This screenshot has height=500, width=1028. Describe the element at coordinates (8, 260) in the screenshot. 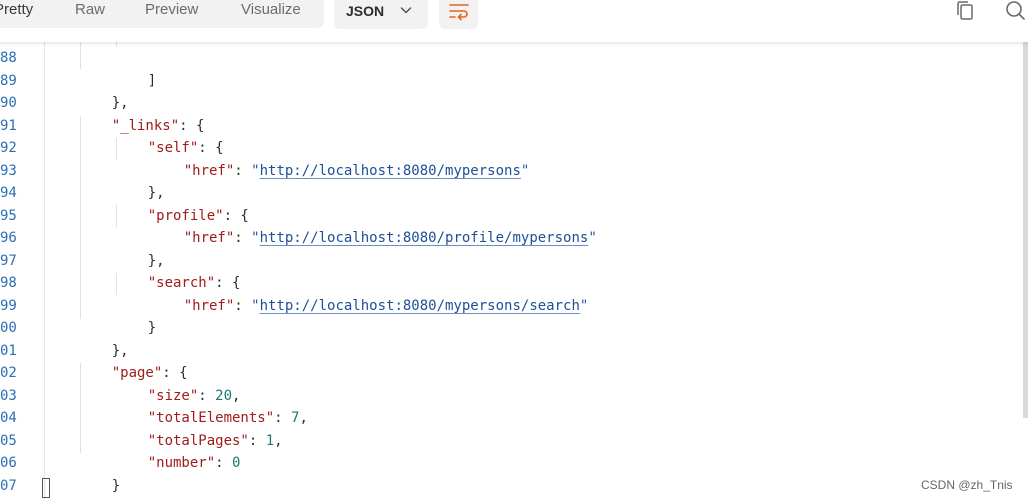

I see `line-number: 97` at that location.